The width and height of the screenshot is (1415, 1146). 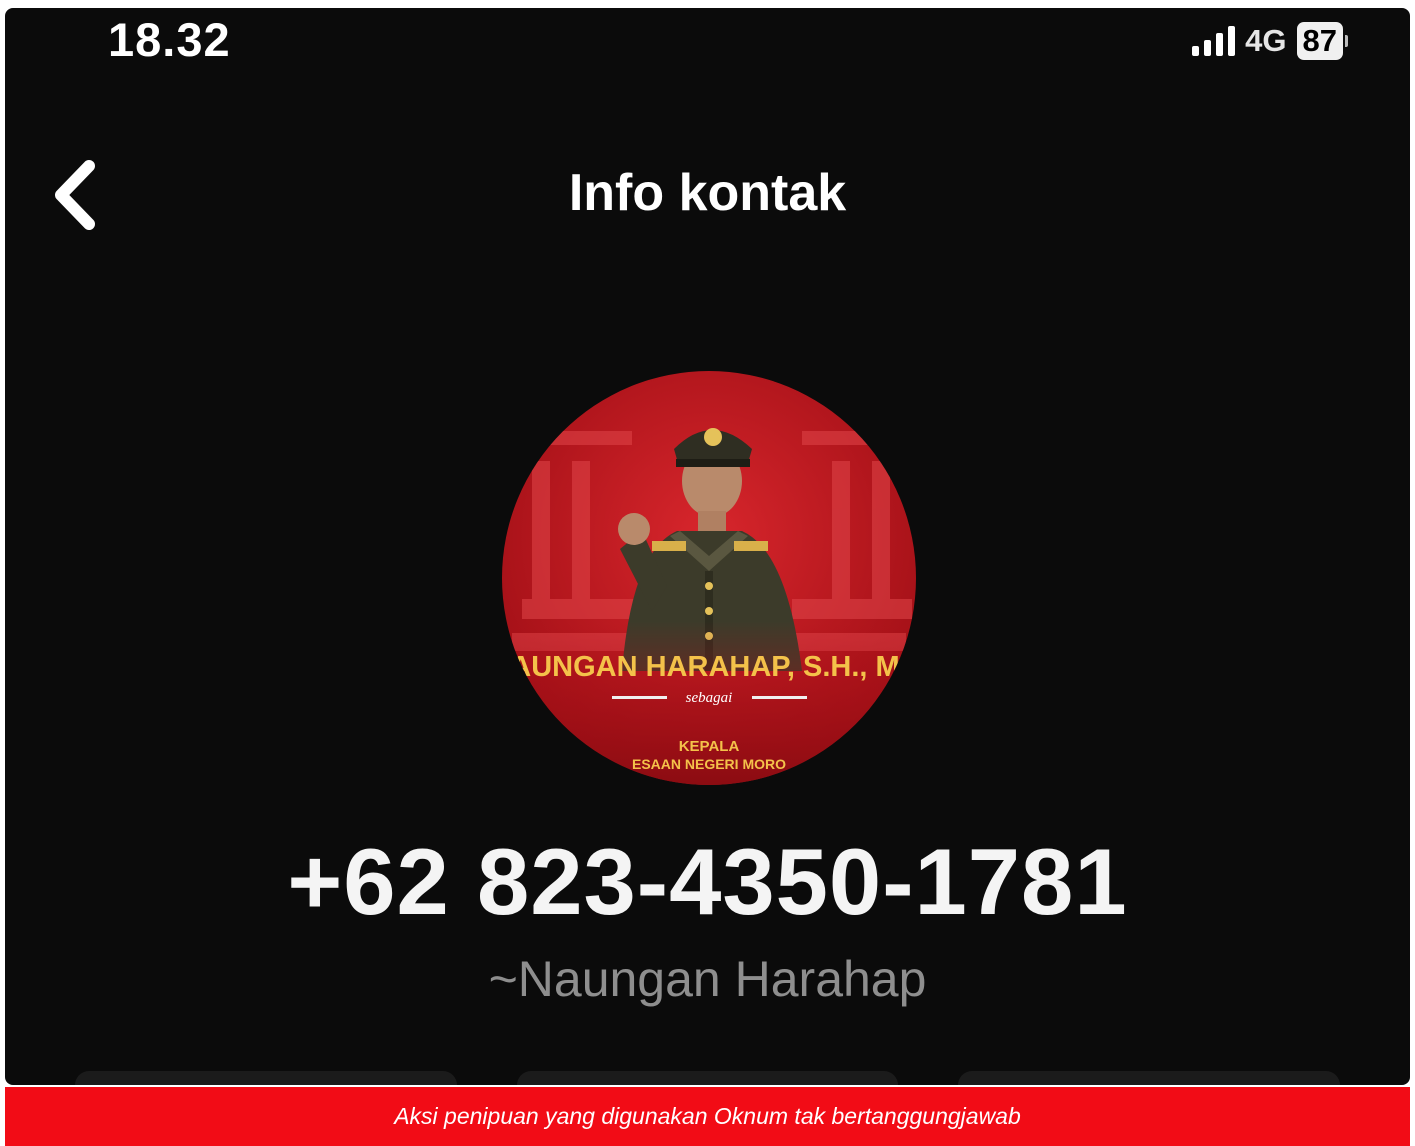 I want to click on status-indicators: 4G 87, so click(x=1270, y=41).